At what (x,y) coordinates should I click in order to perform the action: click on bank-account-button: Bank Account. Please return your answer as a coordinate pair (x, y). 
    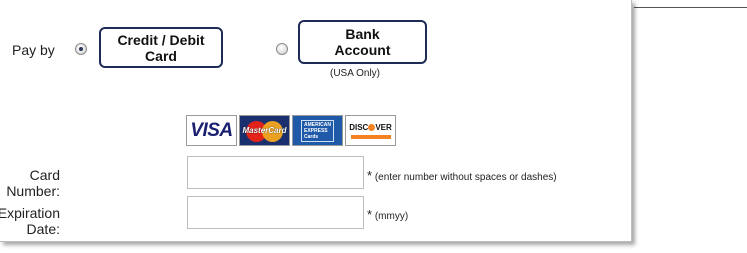
    Looking at the image, I should click on (362, 42).